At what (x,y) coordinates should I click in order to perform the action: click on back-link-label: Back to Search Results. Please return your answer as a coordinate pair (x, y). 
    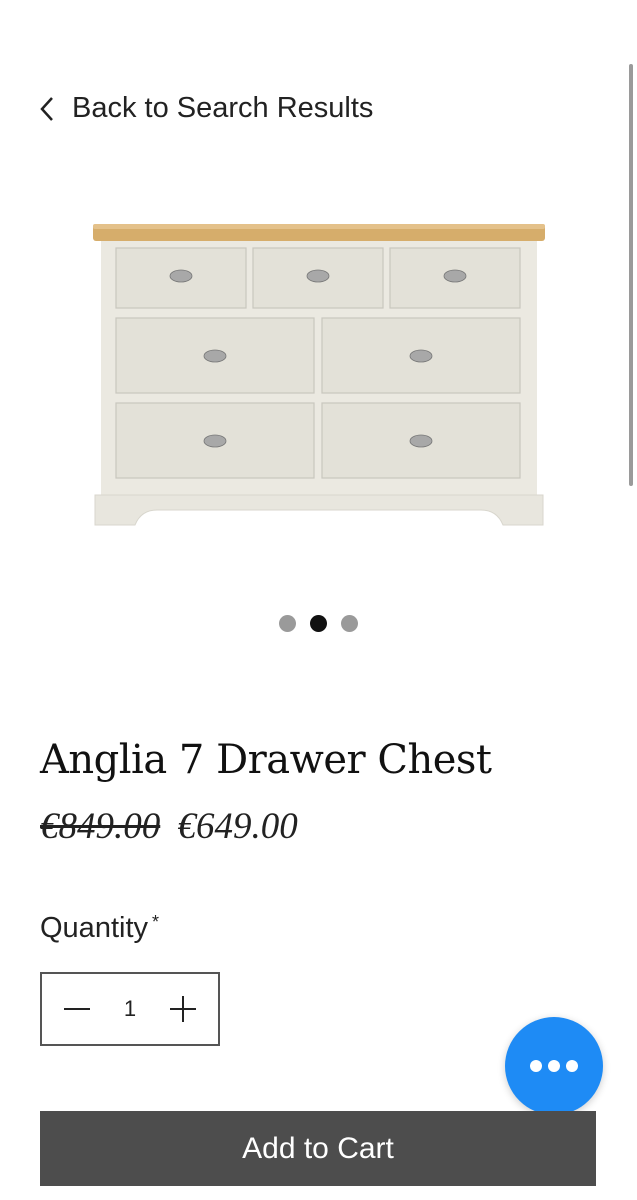
    Looking at the image, I should click on (223, 108).